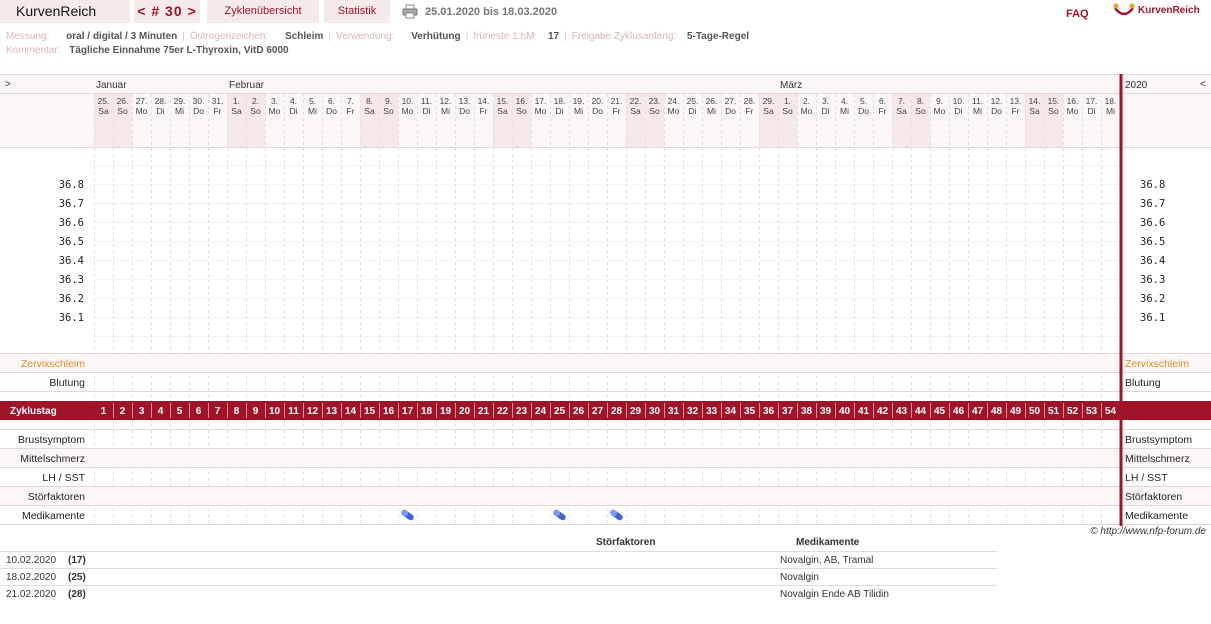  What do you see at coordinates (263, 11) in the screenshot?
I see `tab-cycle-overview: Zyklenübersicht` at bounding box center [263, 11].